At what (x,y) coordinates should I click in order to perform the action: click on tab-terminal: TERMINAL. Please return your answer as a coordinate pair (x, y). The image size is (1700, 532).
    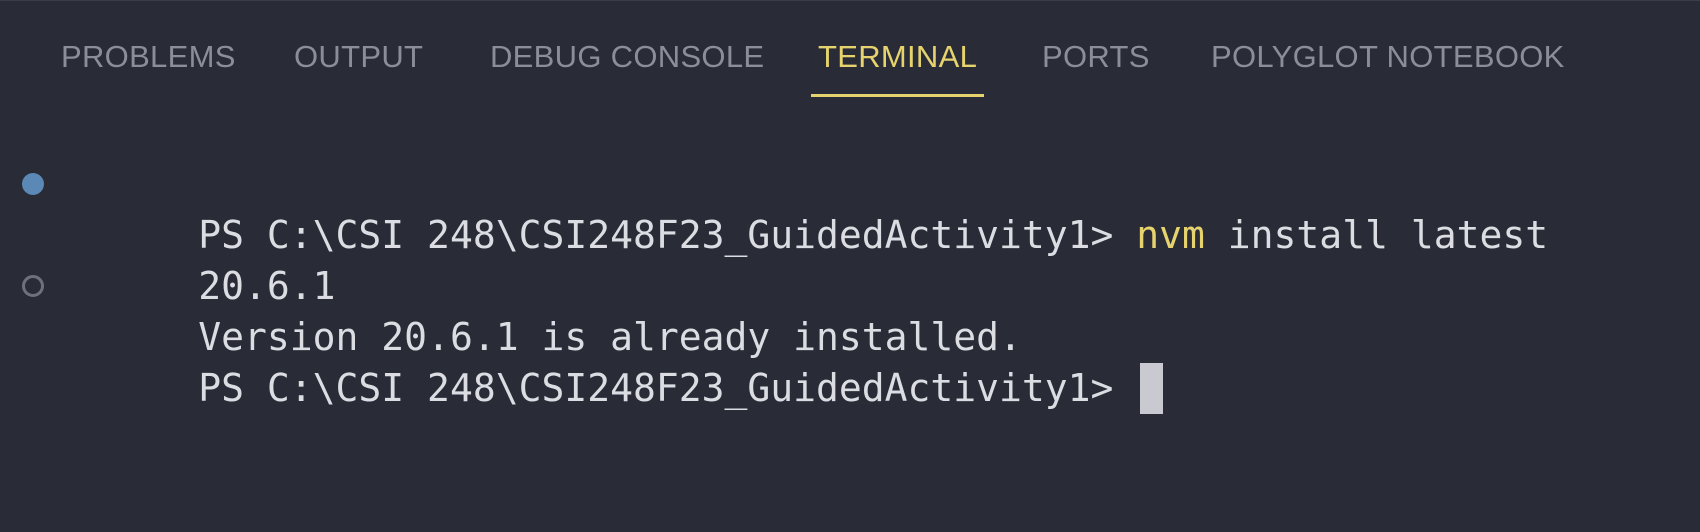
    Looking at the image, I should click on (898, 65).